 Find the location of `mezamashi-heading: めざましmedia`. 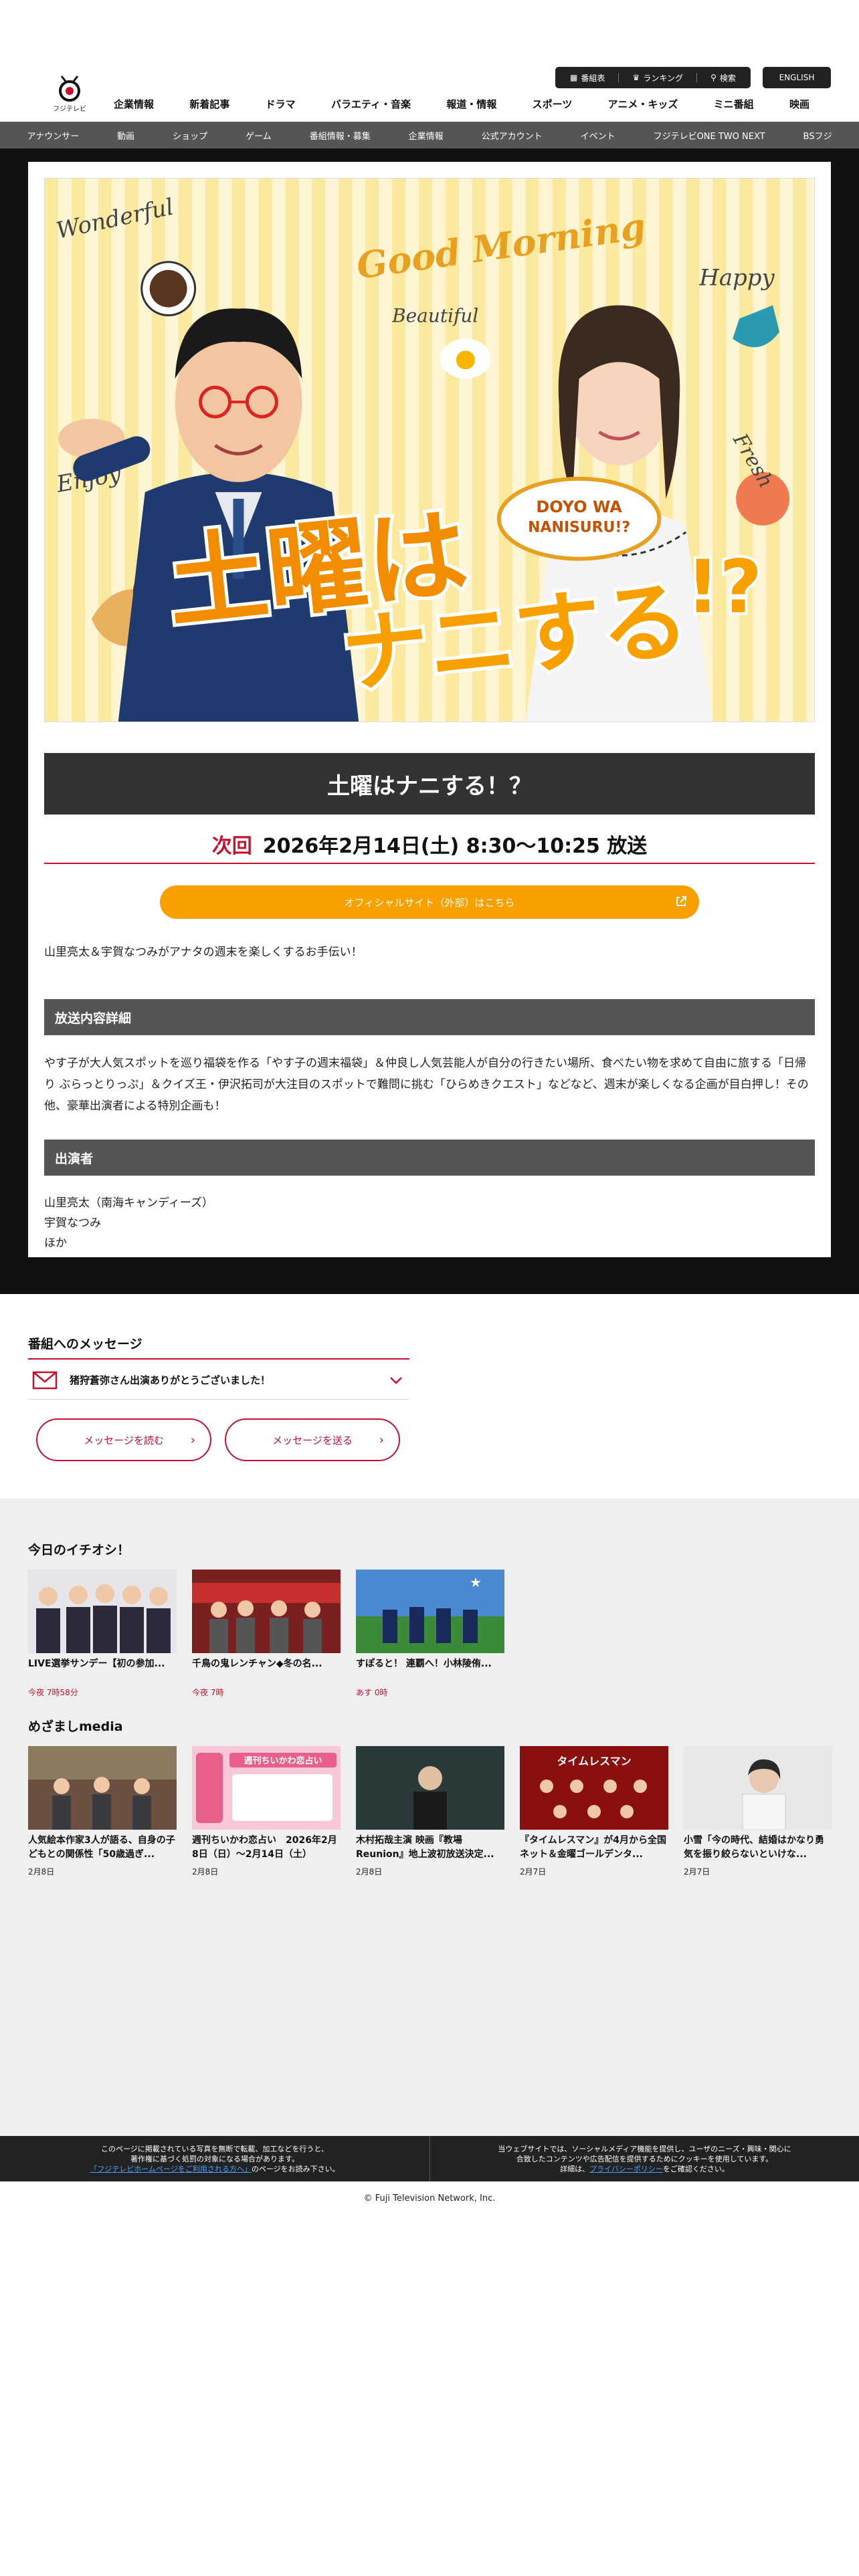

mezamashi-heading: めざましmedia is located at coordinates (75, 1726).